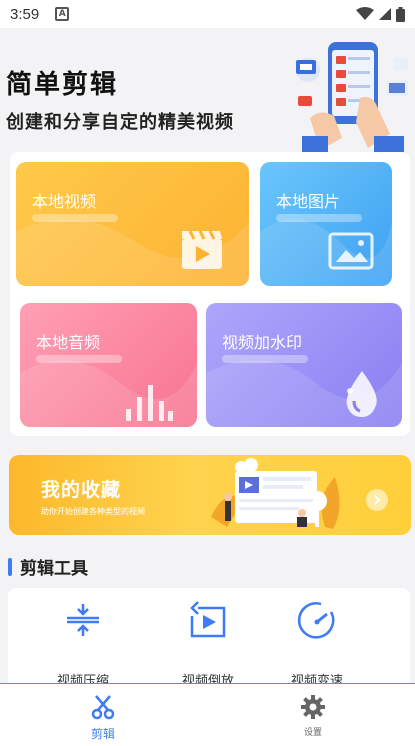  What do you see at coordinates (10, 566) in the screenshot?
I see `section-accent-bar` at bounding box center [10, 566].